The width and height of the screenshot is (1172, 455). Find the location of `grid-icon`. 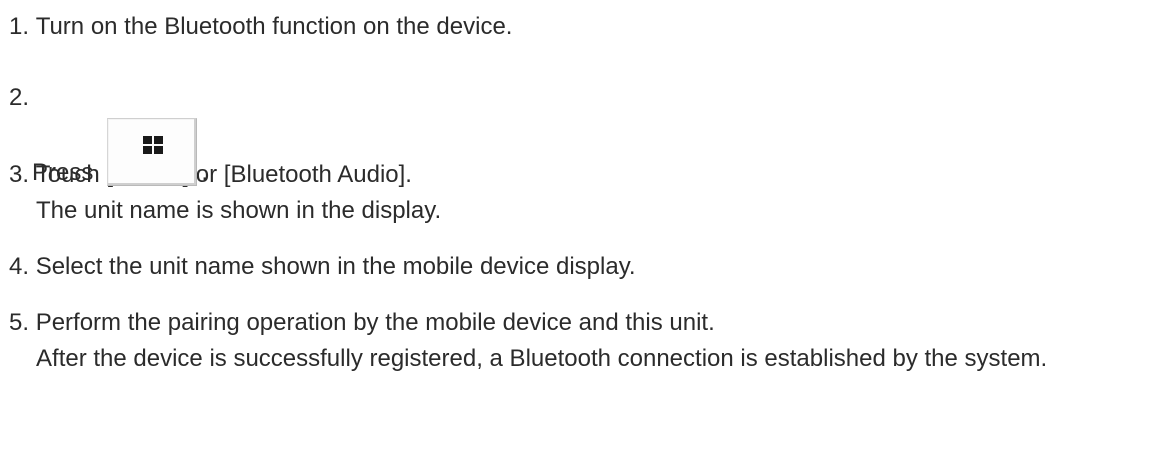

grid-icon is located at coordinates (153, 145).